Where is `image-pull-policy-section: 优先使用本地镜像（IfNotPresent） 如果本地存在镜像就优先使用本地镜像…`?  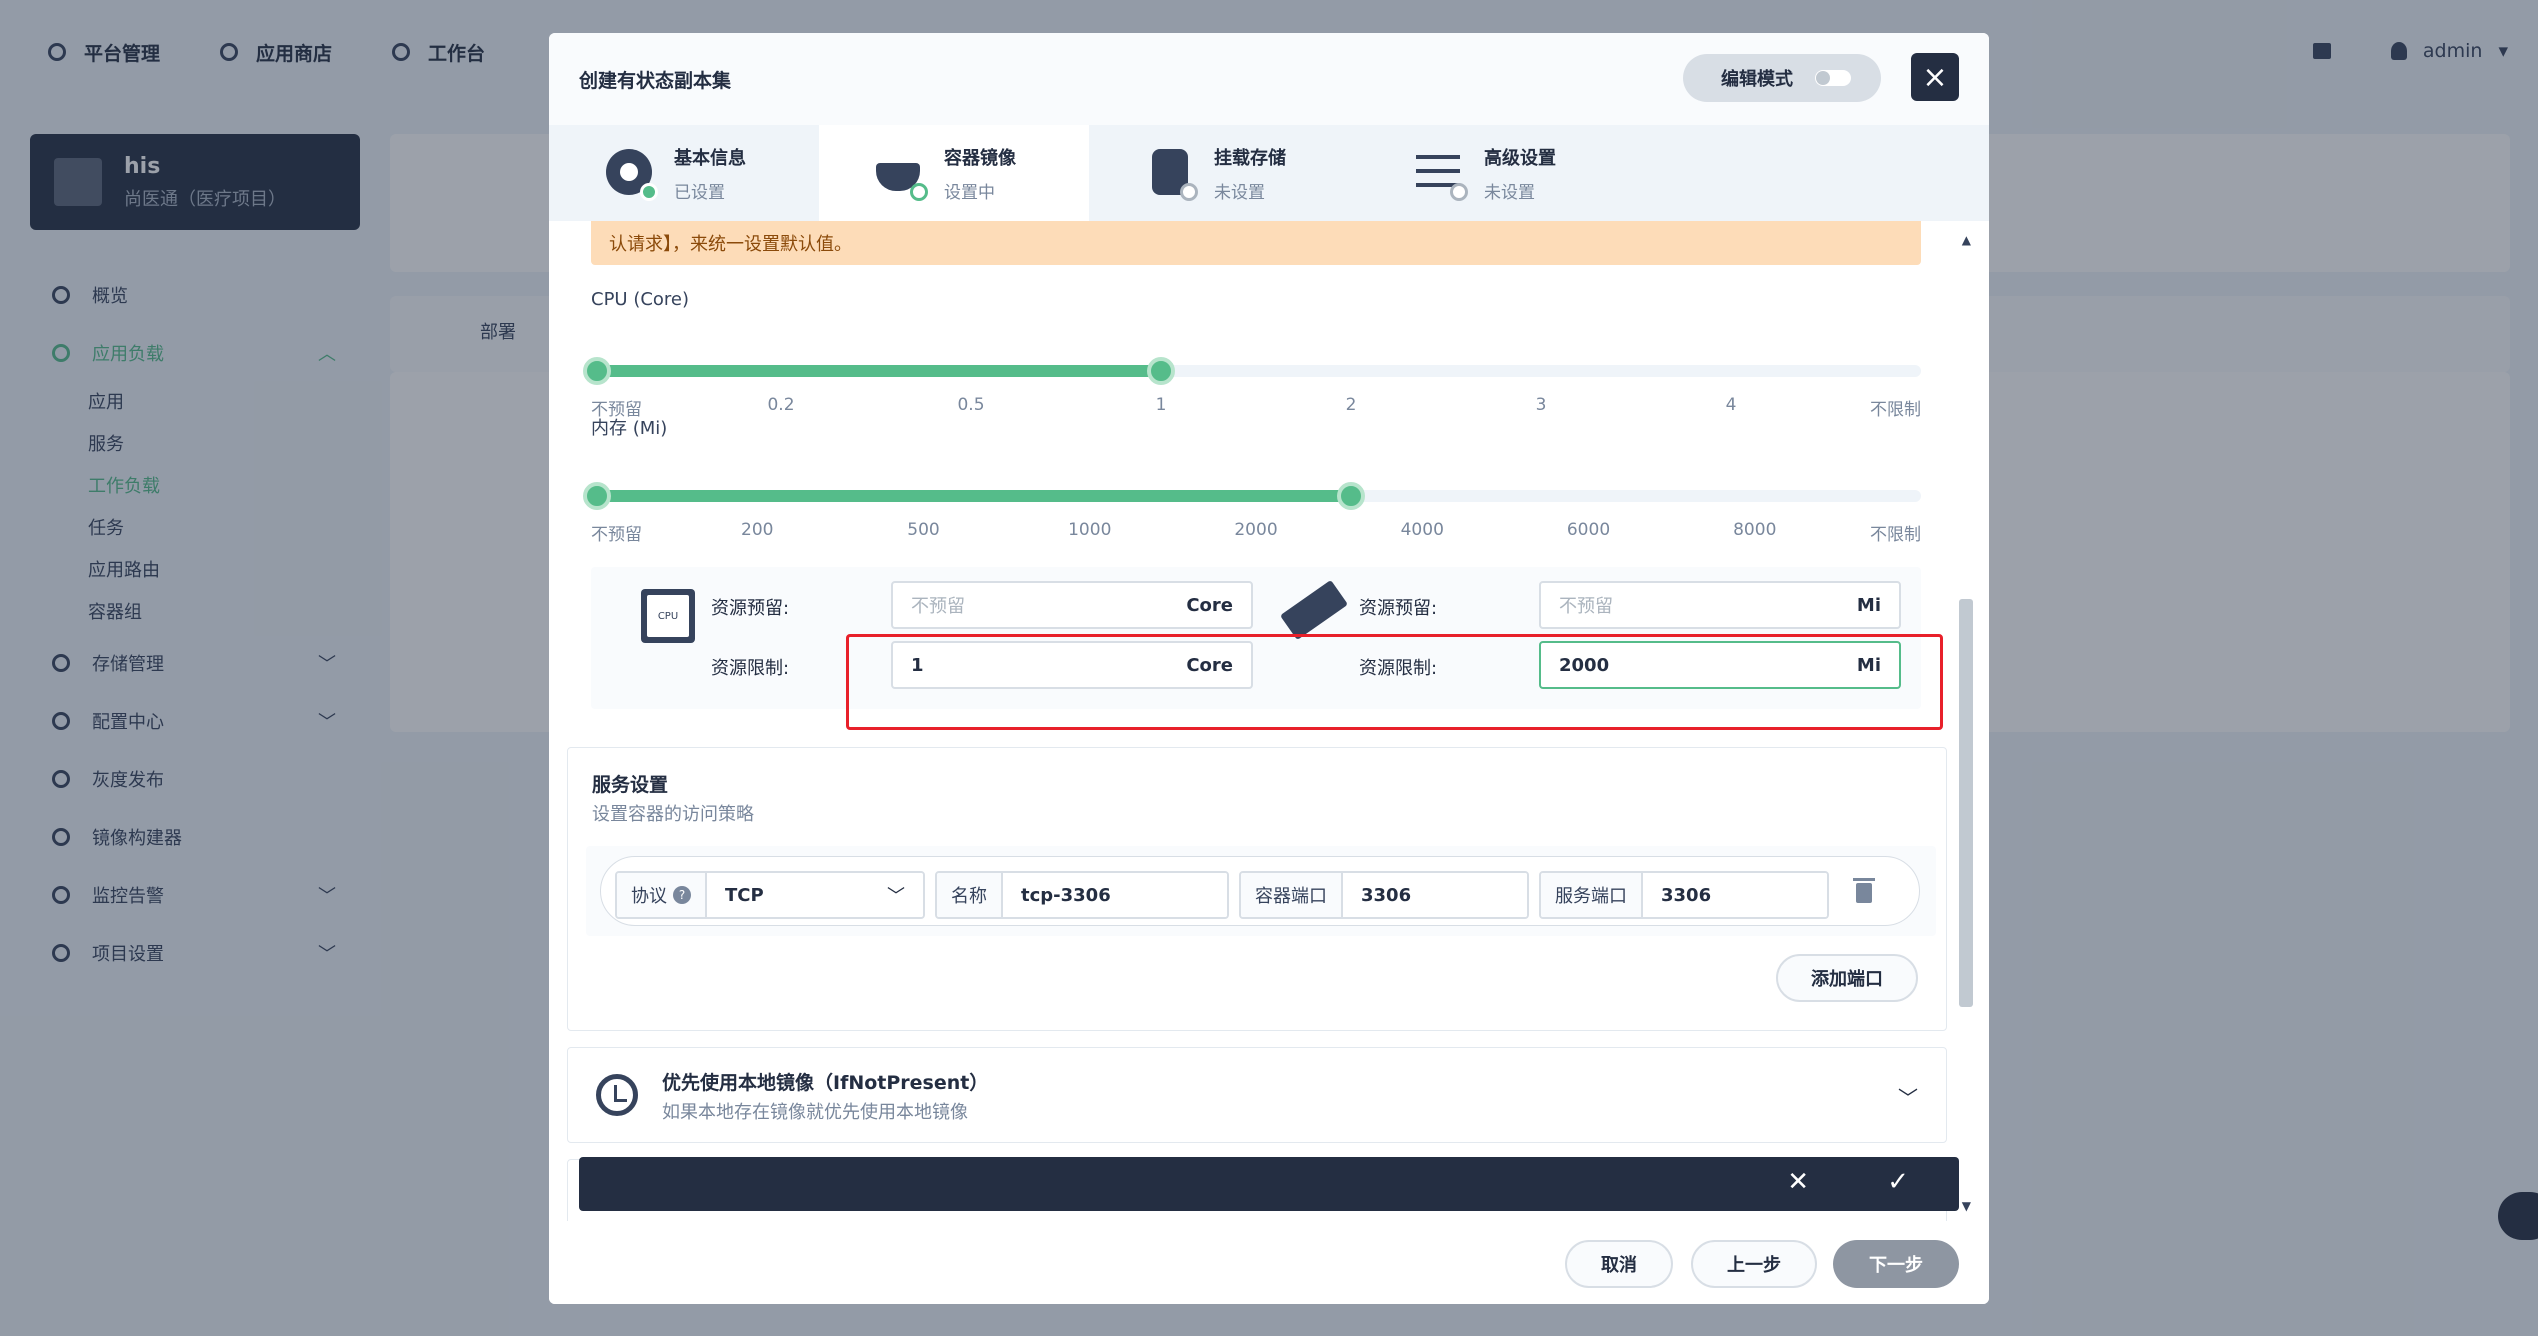
image-pull-policy-section: 优先使用本地镜像（IfNotPresent） 如果本地存在镜像就优先使用本地镜像… is located at coordinates (1257, 1095).